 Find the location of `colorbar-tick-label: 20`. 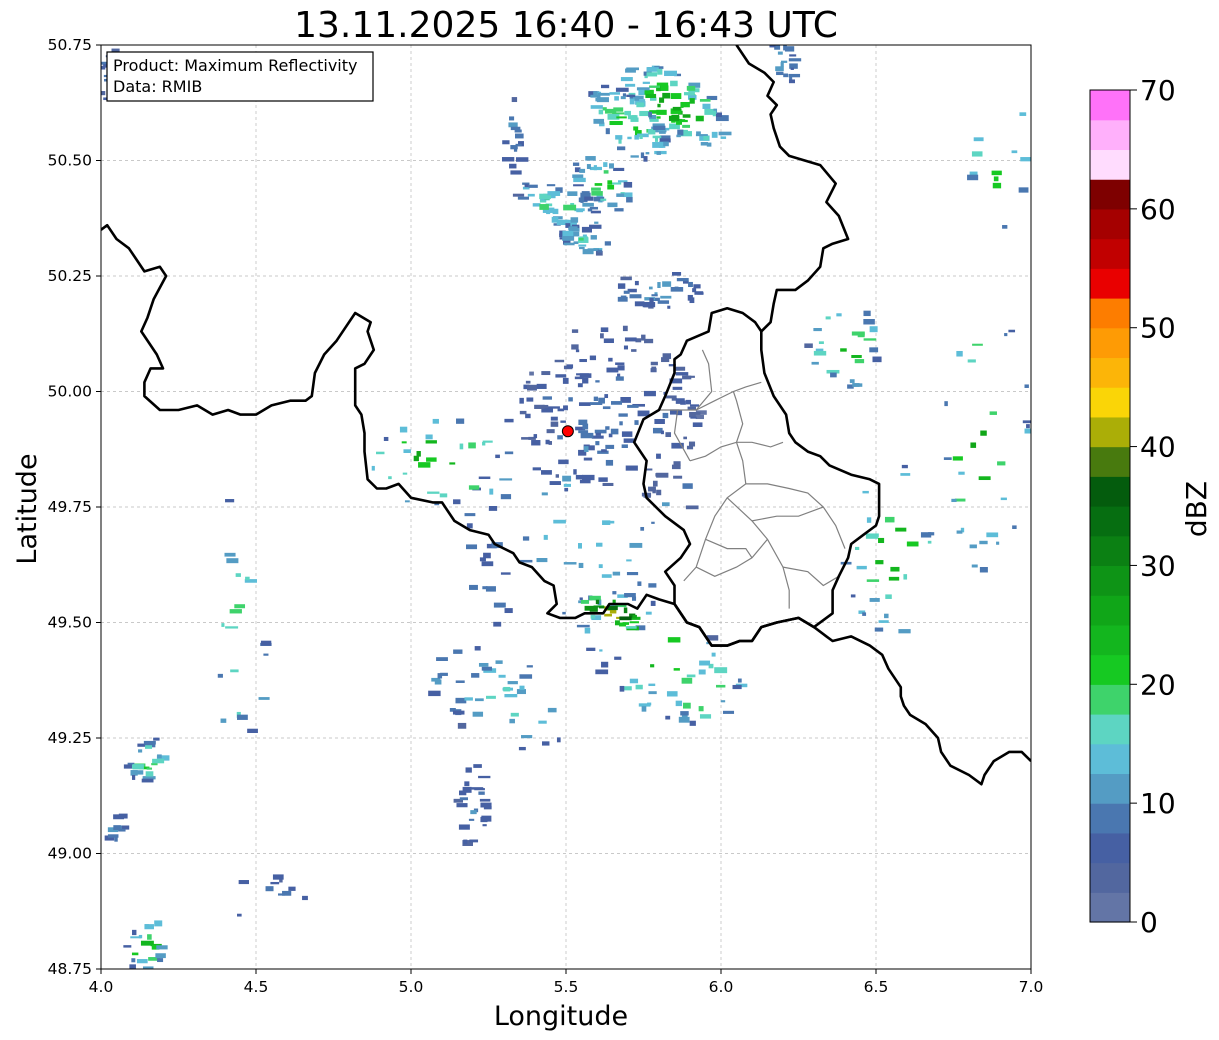

colorbar-tick-label: 20 is located at coordinates (1158, 684).